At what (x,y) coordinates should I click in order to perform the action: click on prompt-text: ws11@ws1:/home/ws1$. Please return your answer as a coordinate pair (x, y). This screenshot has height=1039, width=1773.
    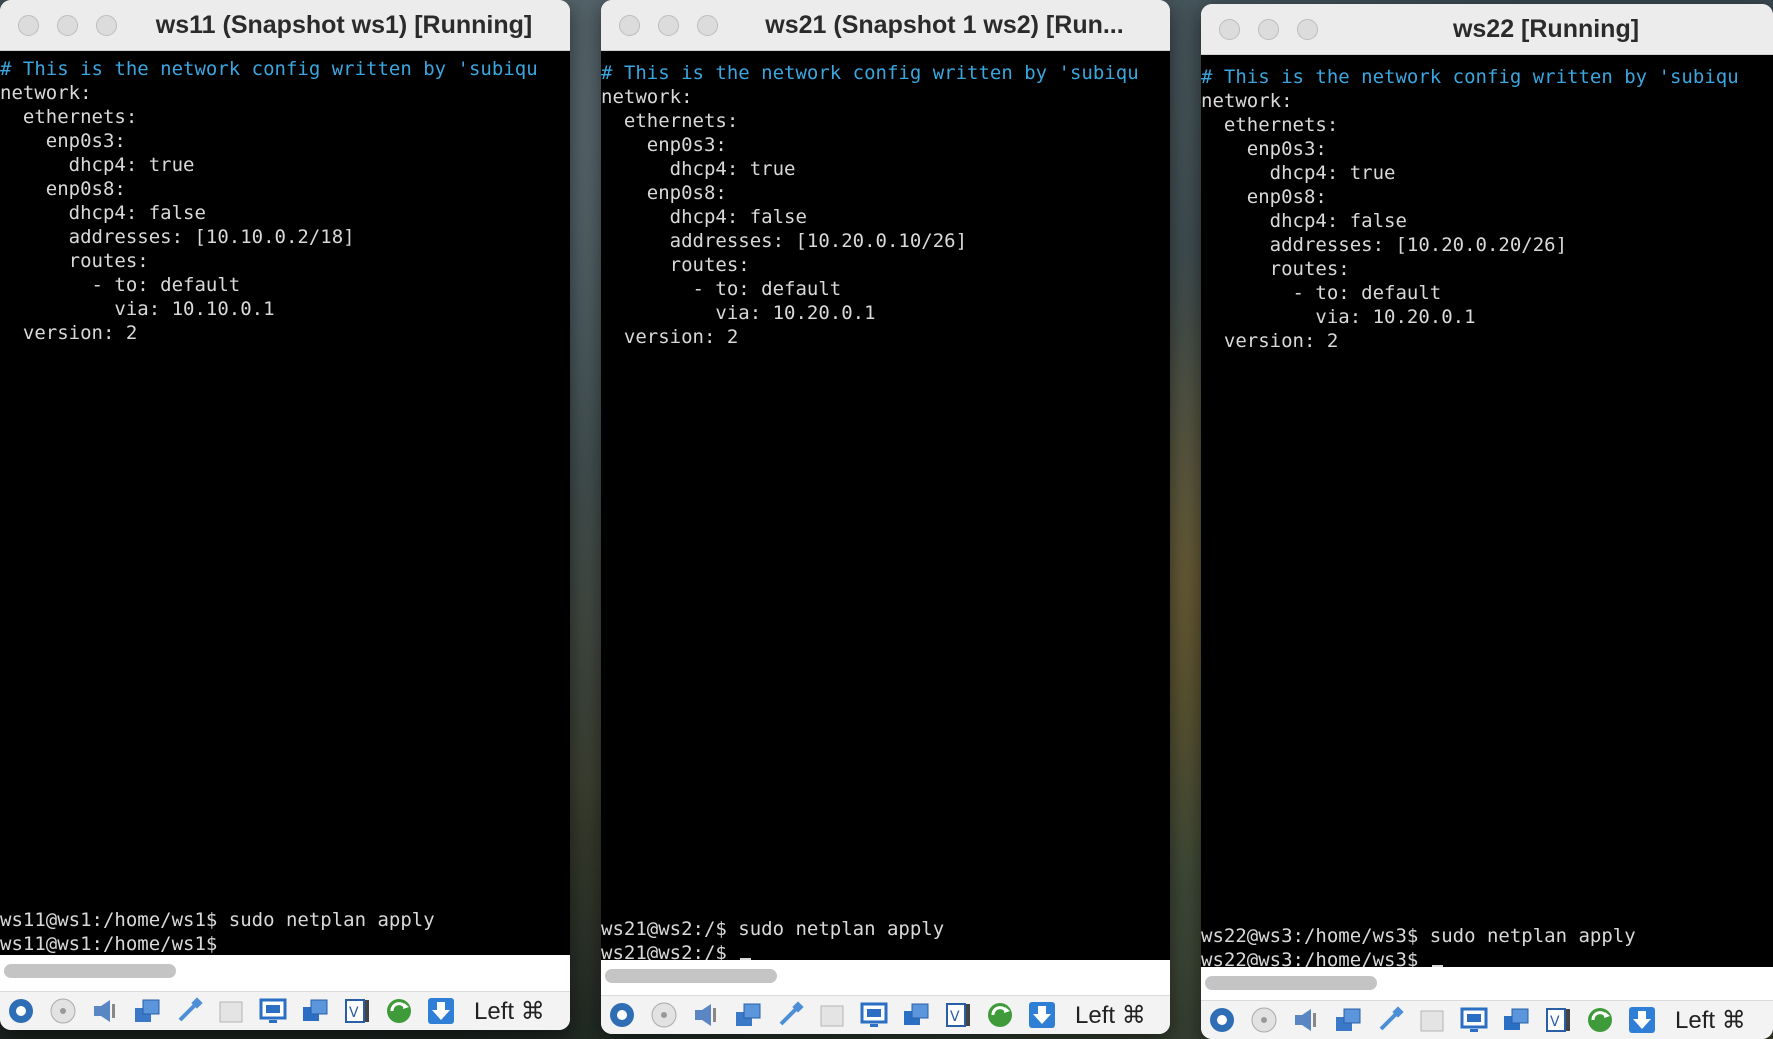
    Looking at the image, I should click on (109, 944).